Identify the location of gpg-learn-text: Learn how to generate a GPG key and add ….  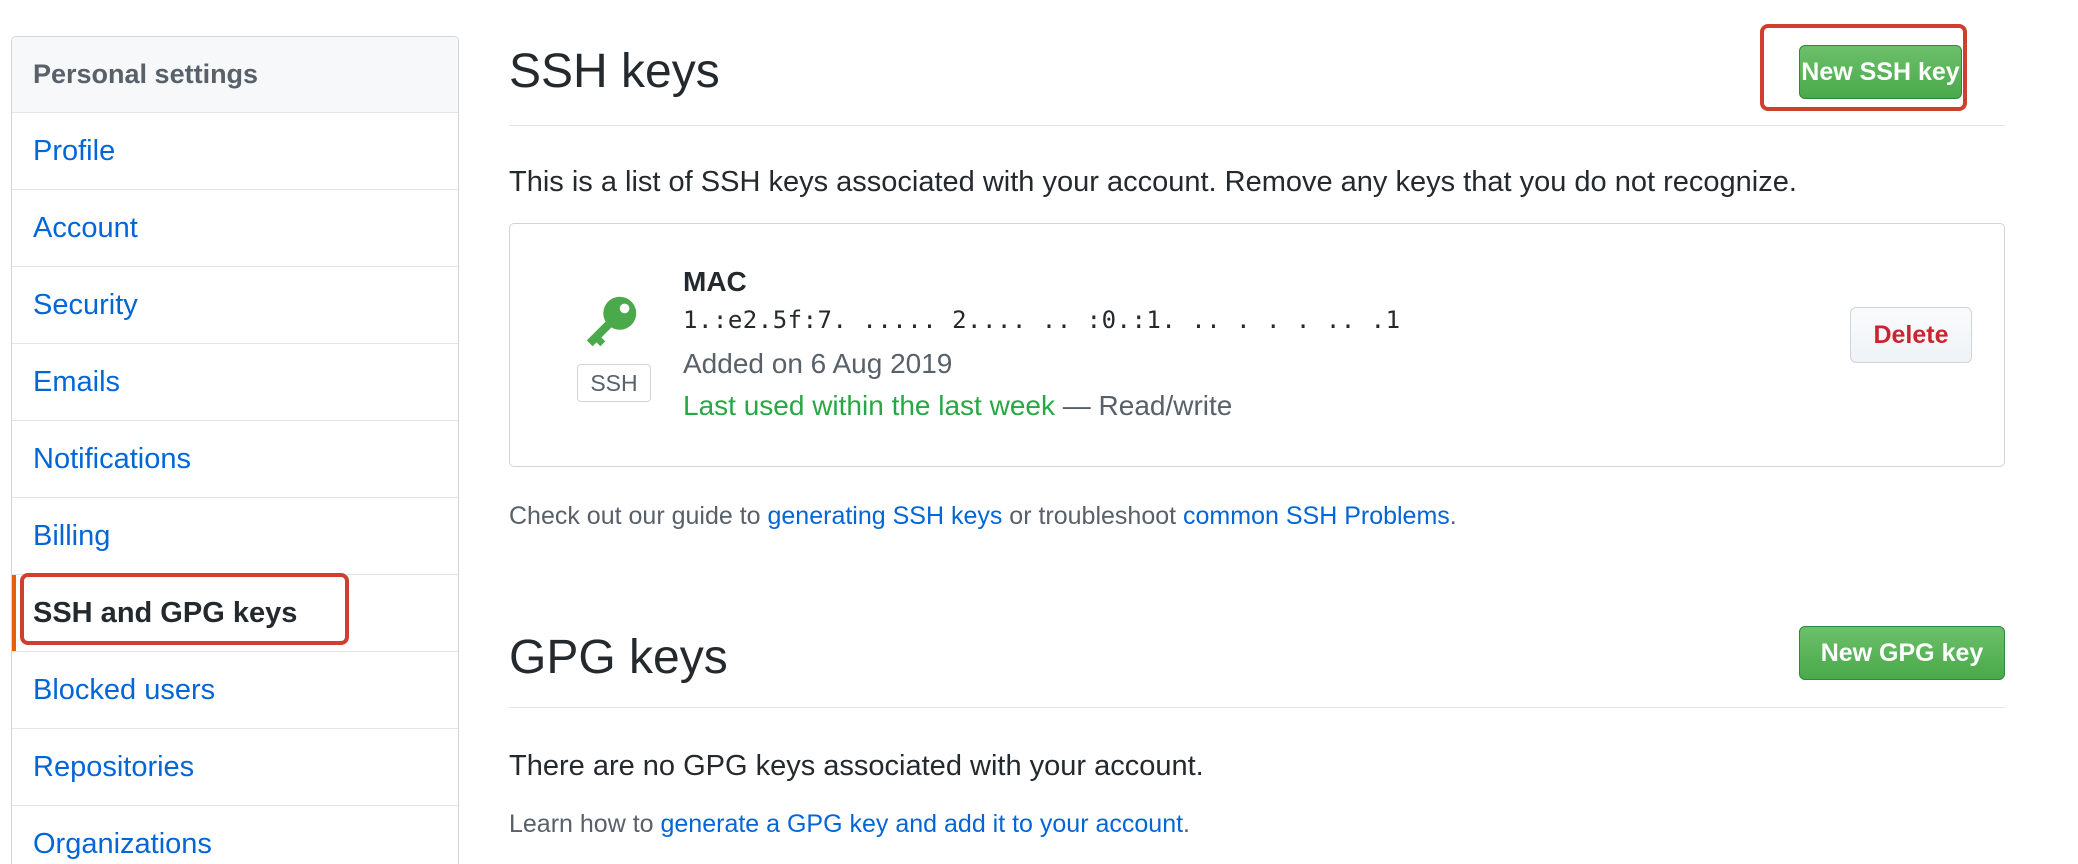
(849, 824).